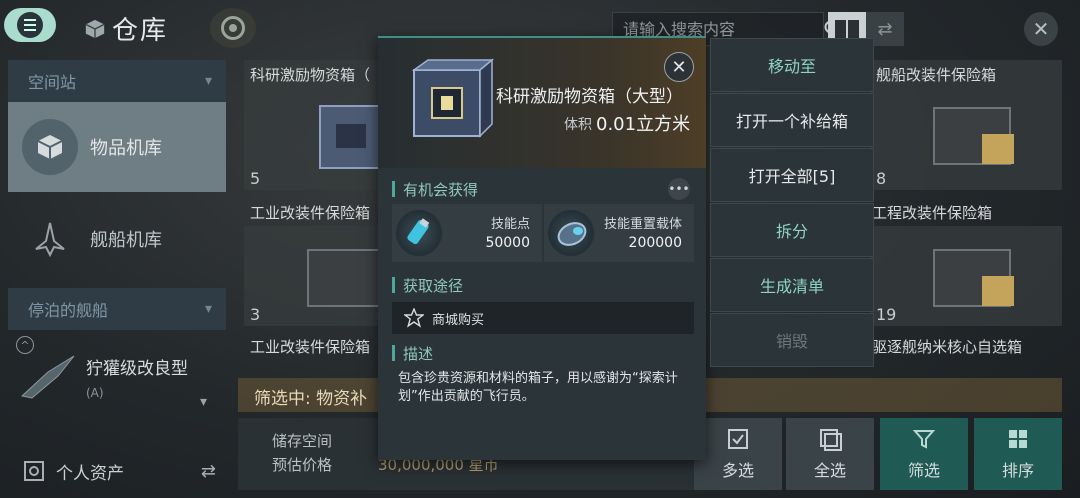 This screenshot has width=1080, height=498. What do you see at coordinates (947, 347) in the screenshot?
I see `item-name: 驱逐舰纳米核心自选箱` at bounding box center [947, 347].